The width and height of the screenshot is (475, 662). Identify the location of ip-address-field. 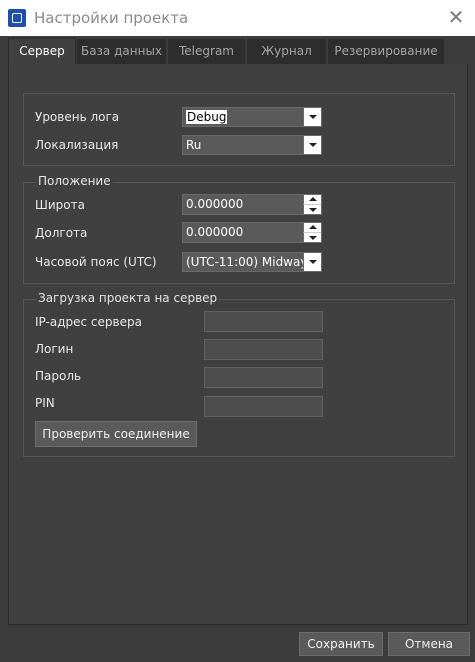
(263, 321).